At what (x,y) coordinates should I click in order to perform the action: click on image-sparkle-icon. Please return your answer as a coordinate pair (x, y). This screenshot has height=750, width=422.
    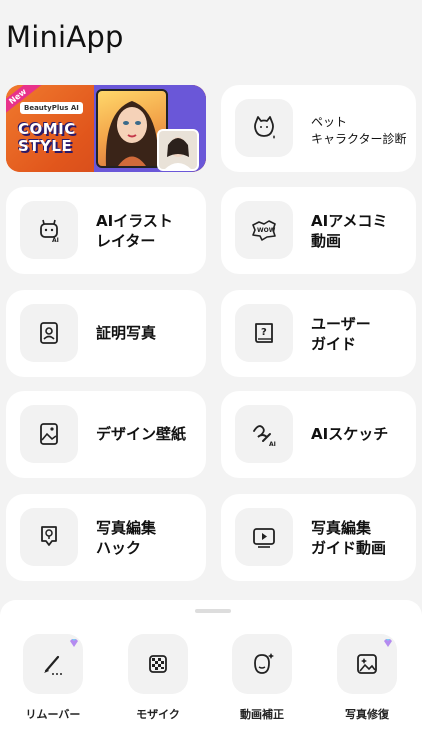
    Looking at the image, I should click on (367, 664).